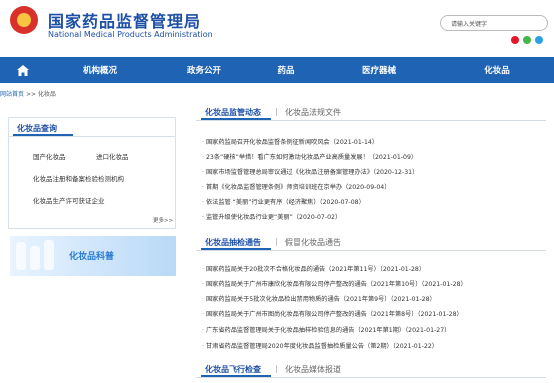 This screenshot has width=554, height=383. What do you see at coordinates (37, 128) in the screenshot?
I see `panel-title: 化妆品查询` at bounding box center [37, 128].